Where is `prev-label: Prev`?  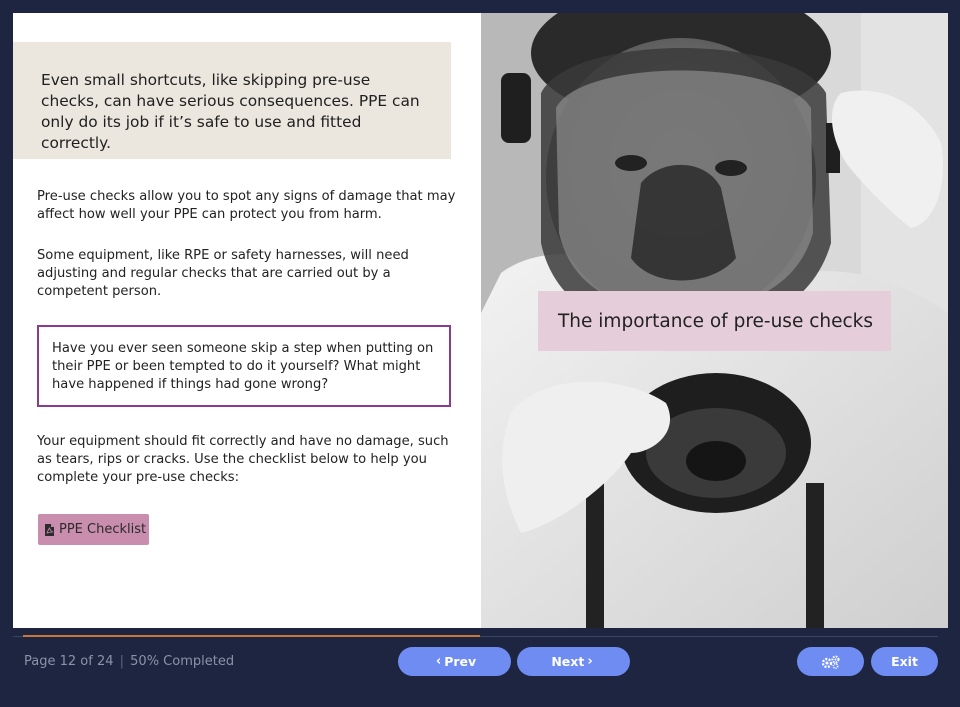 prev-label: Prev is located at coordinates (460, 661).